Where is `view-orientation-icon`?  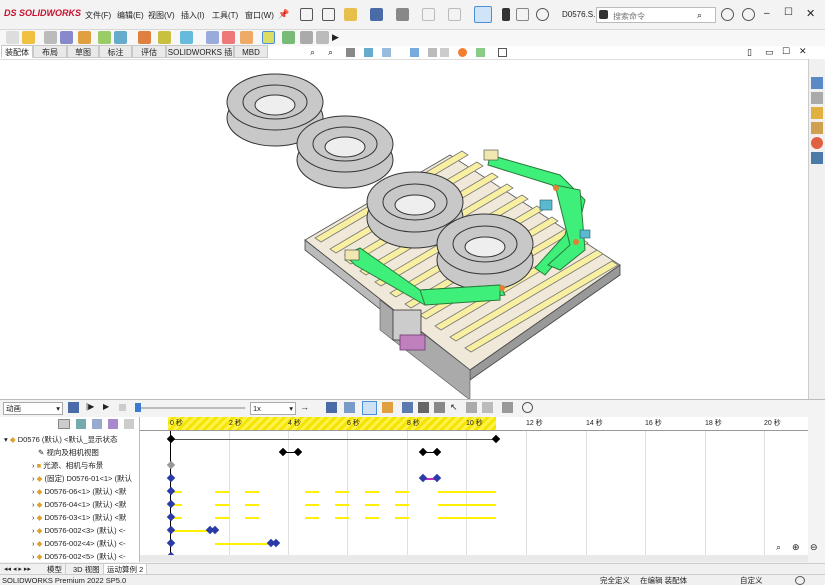 view-orientation-icon is located at coordinates (414, 52).